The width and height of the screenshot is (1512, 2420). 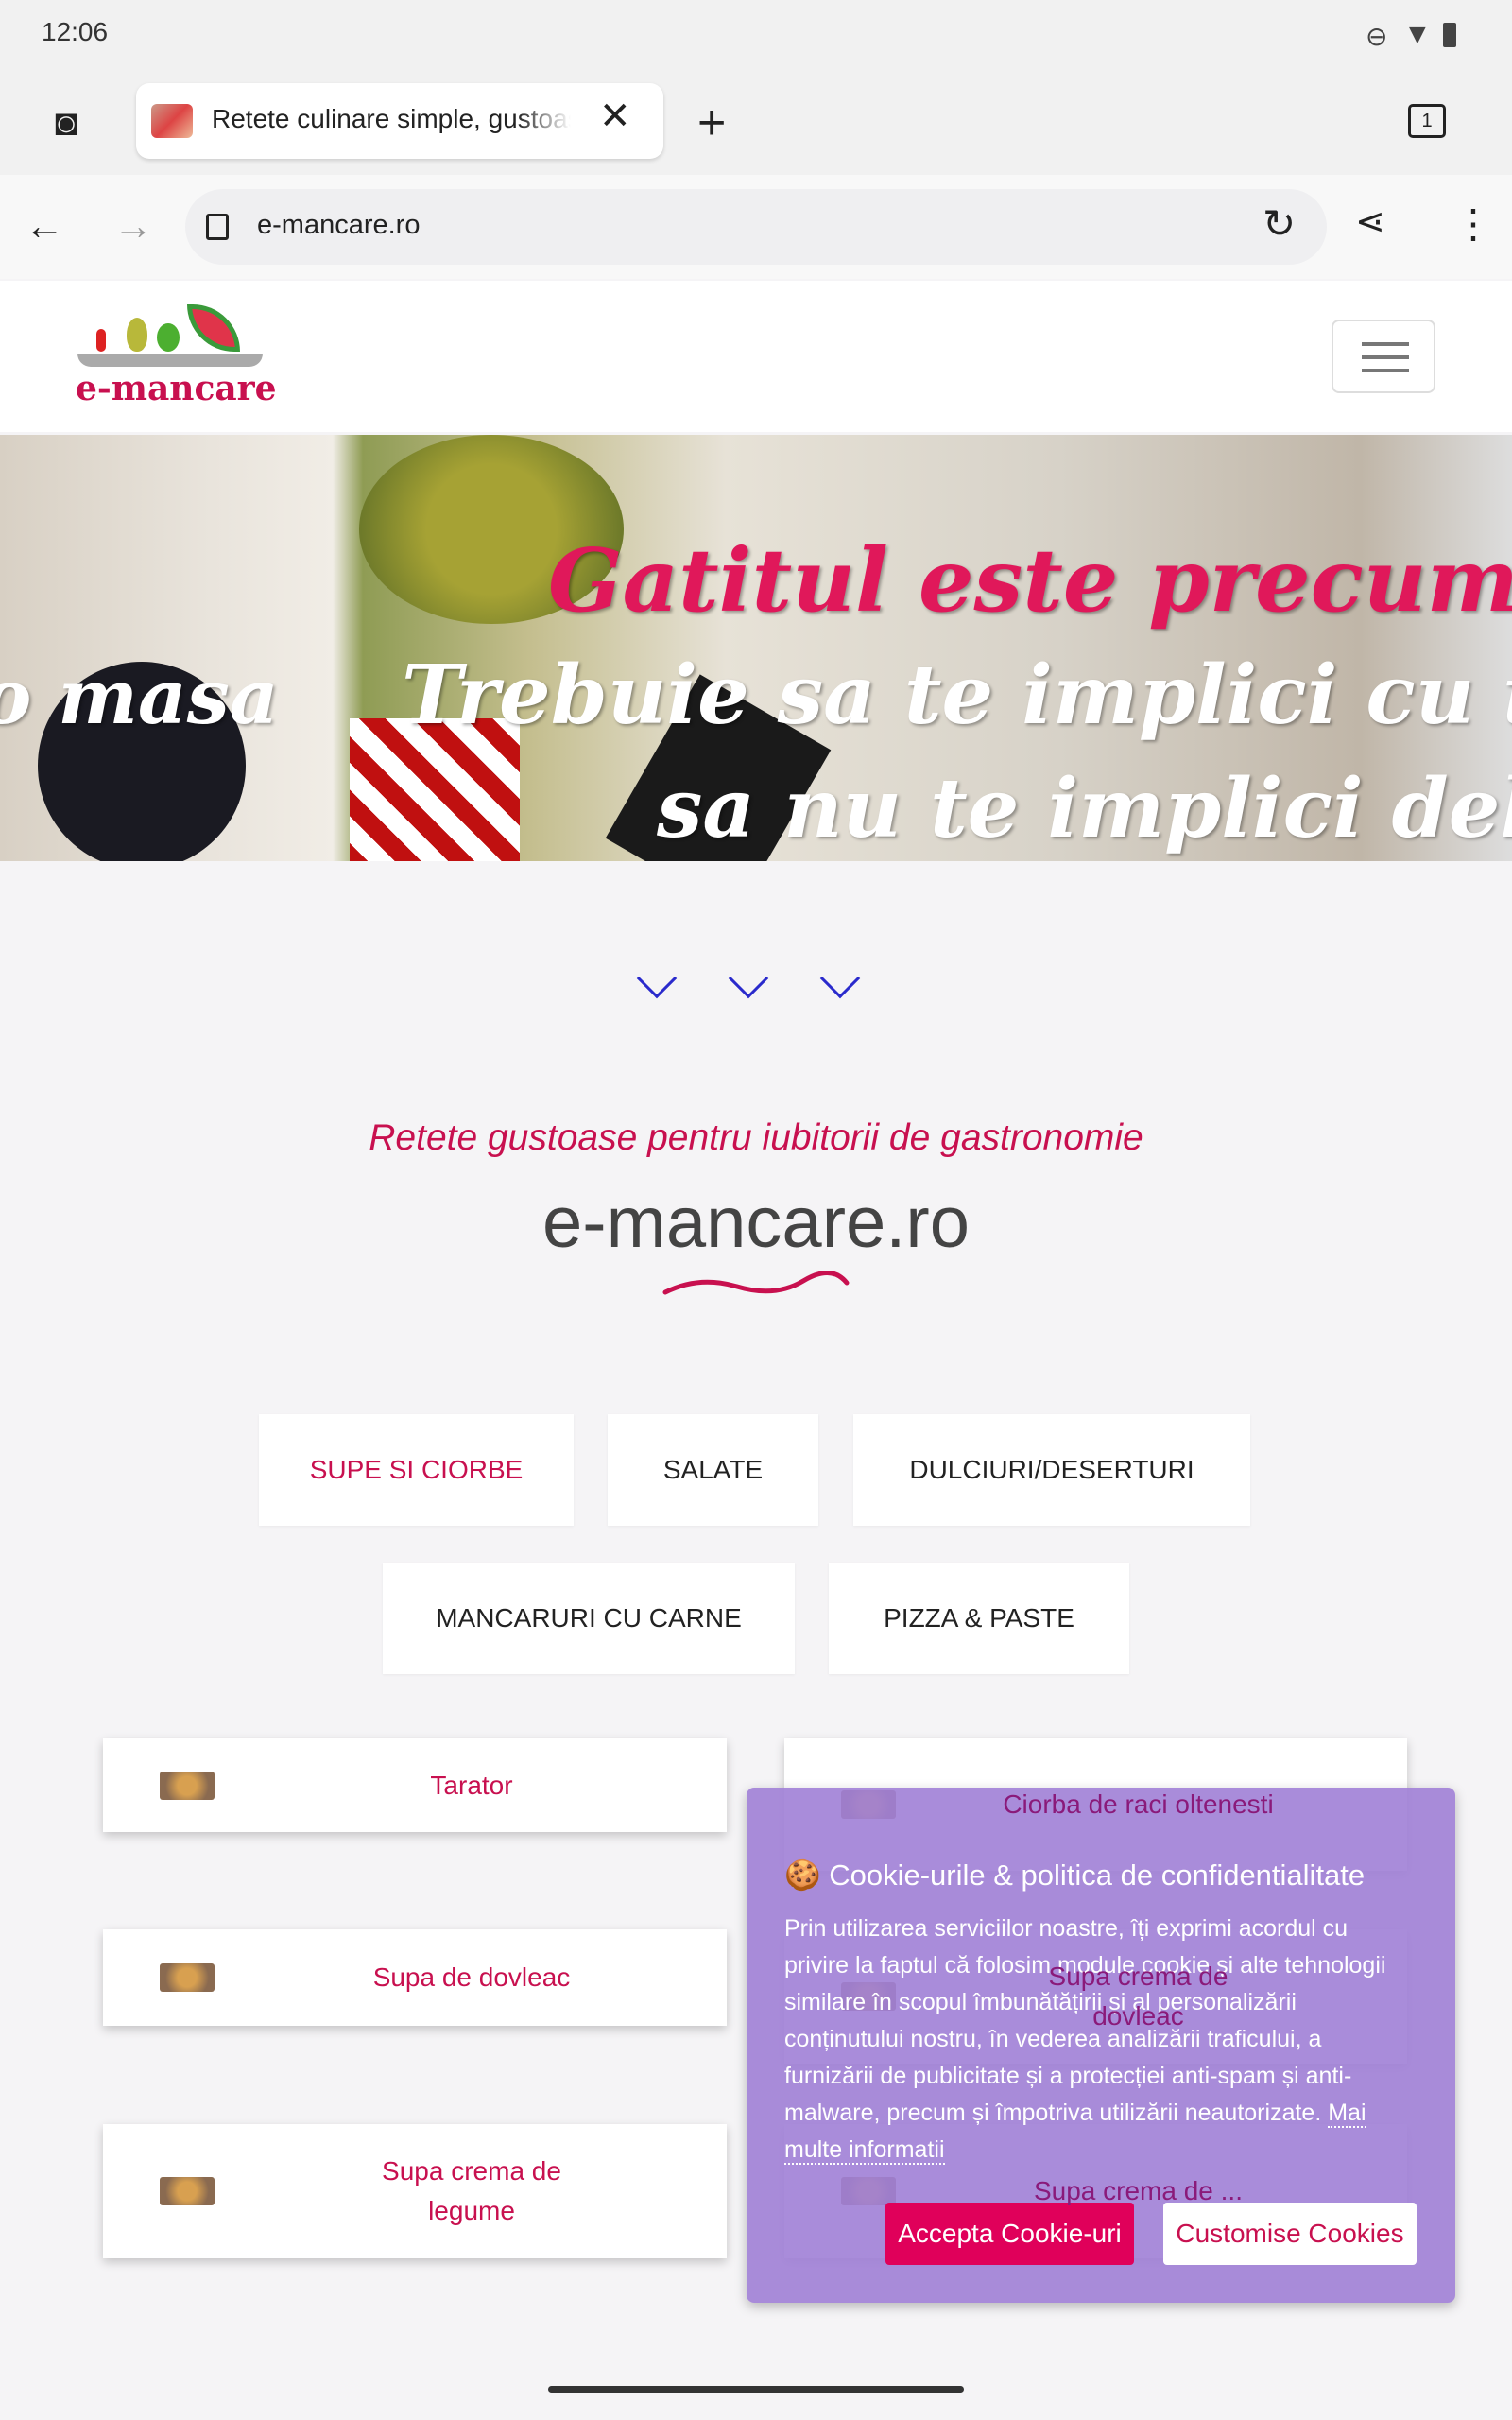 I want to click on lock-icon, so click(x=217, y=227).